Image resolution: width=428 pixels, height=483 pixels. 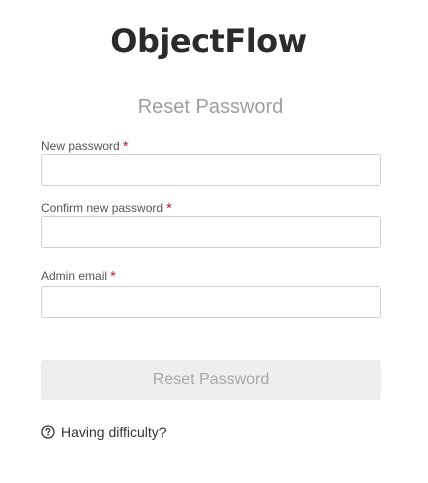 I want to click on admin-email-label: Admin email *, so click(x=78, y=276).